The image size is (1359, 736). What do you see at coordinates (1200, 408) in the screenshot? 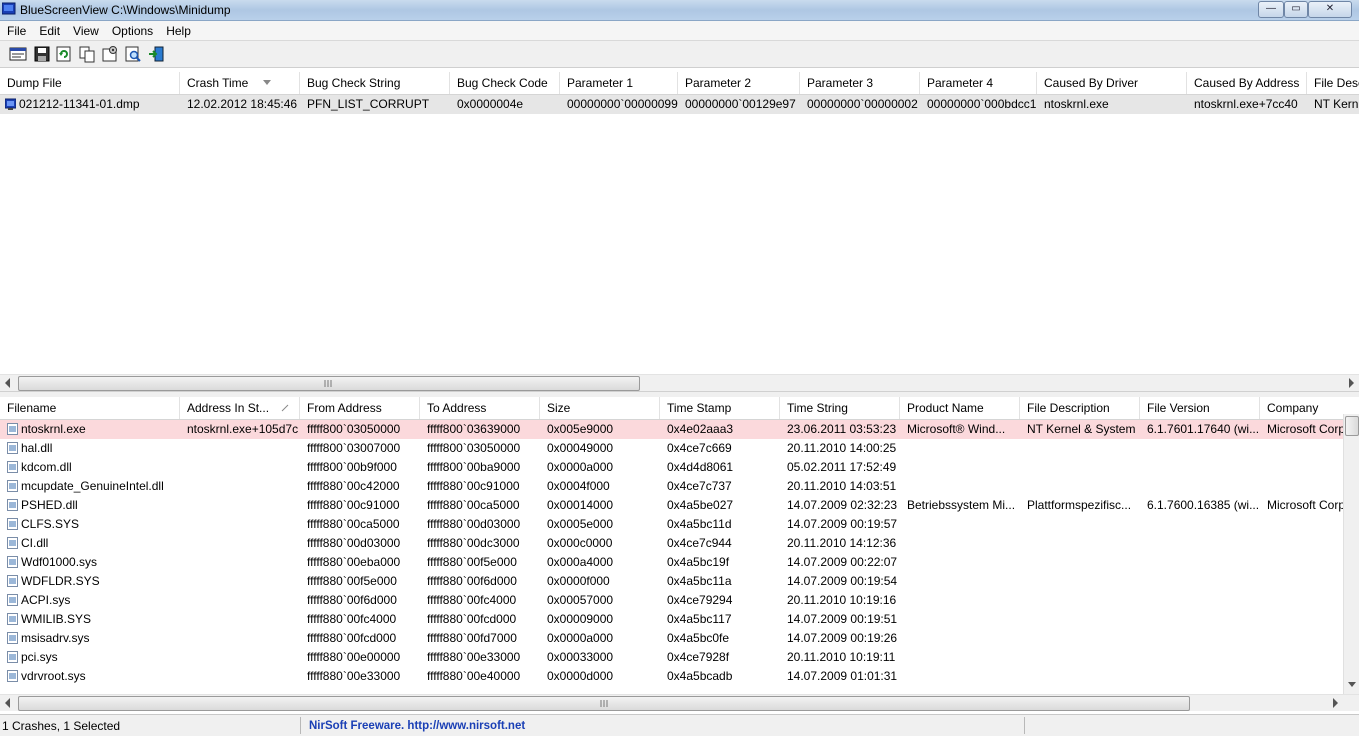
I see `col-file-version: File Version` at bounding box center [1200, 408].